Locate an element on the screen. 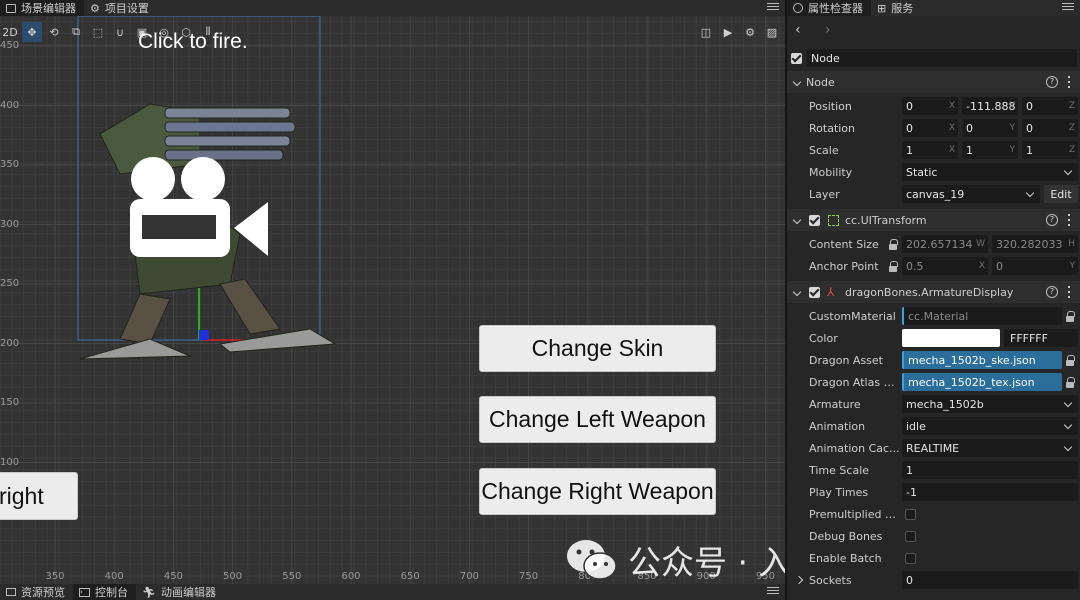  content-size-width-input: 202.657134 W is located at coordinates (945, 244).